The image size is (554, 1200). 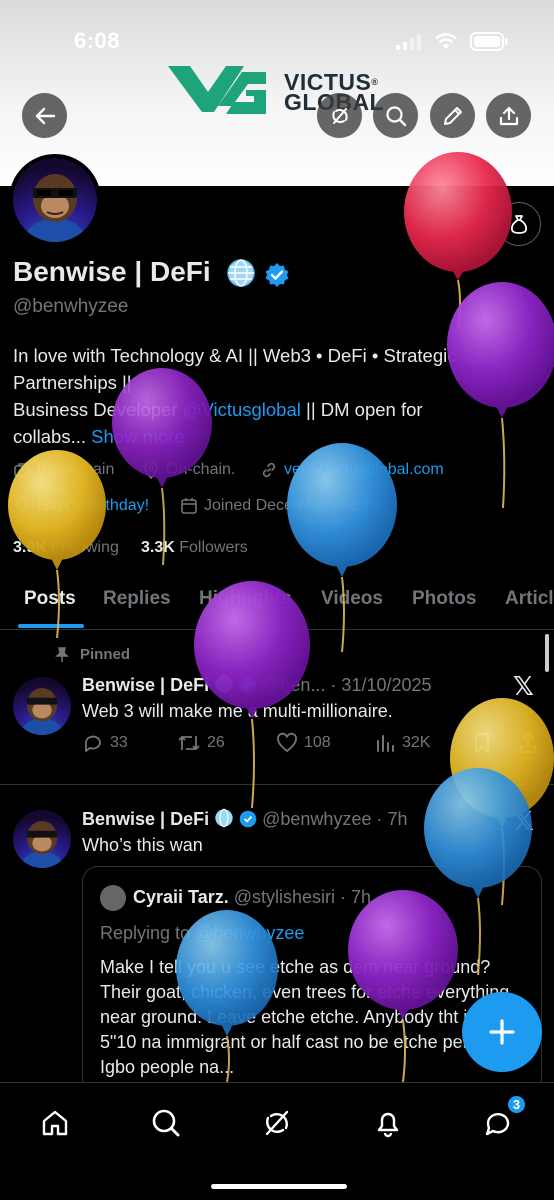 What do you see at coordinates (92, 654) in the screenshot?
I see `pinned-label: Pinned` at bounding box center [92, 654].